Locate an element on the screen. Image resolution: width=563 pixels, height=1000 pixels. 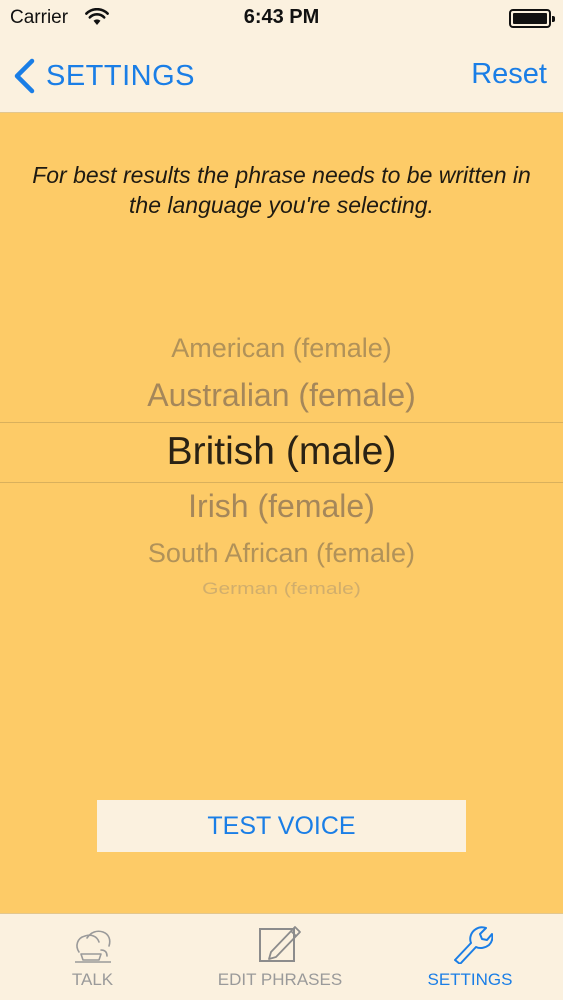
tab-talk: TALK is located at coordinates (92, 957).